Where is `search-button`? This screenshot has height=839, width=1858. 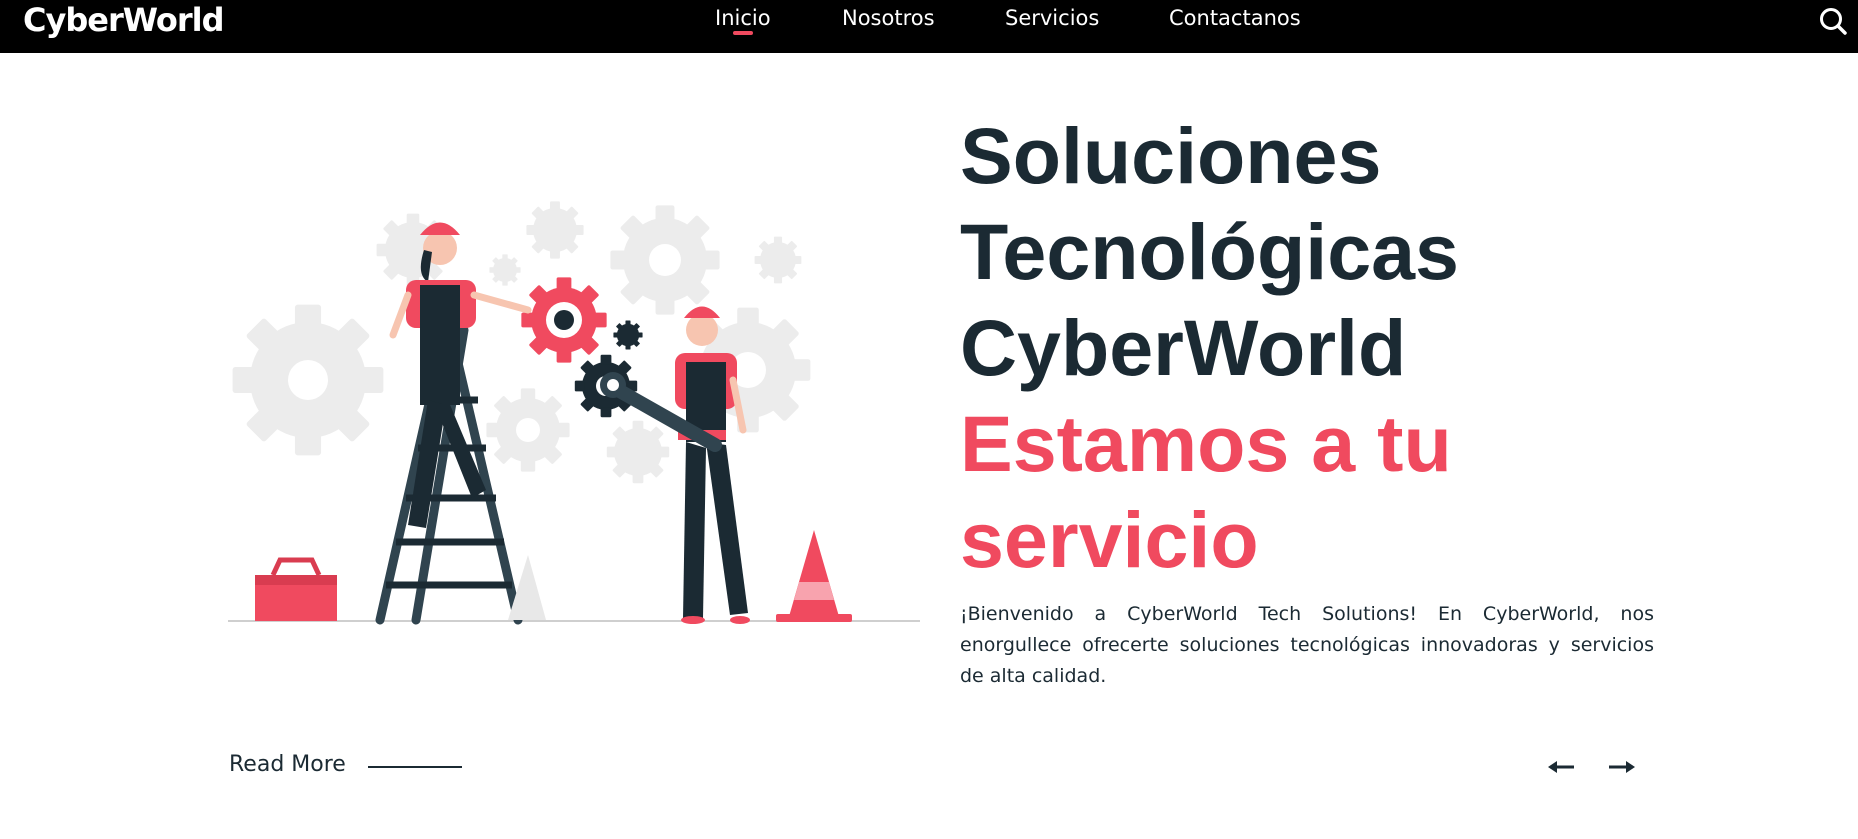
search-button is located at coordinates (1833, 21).